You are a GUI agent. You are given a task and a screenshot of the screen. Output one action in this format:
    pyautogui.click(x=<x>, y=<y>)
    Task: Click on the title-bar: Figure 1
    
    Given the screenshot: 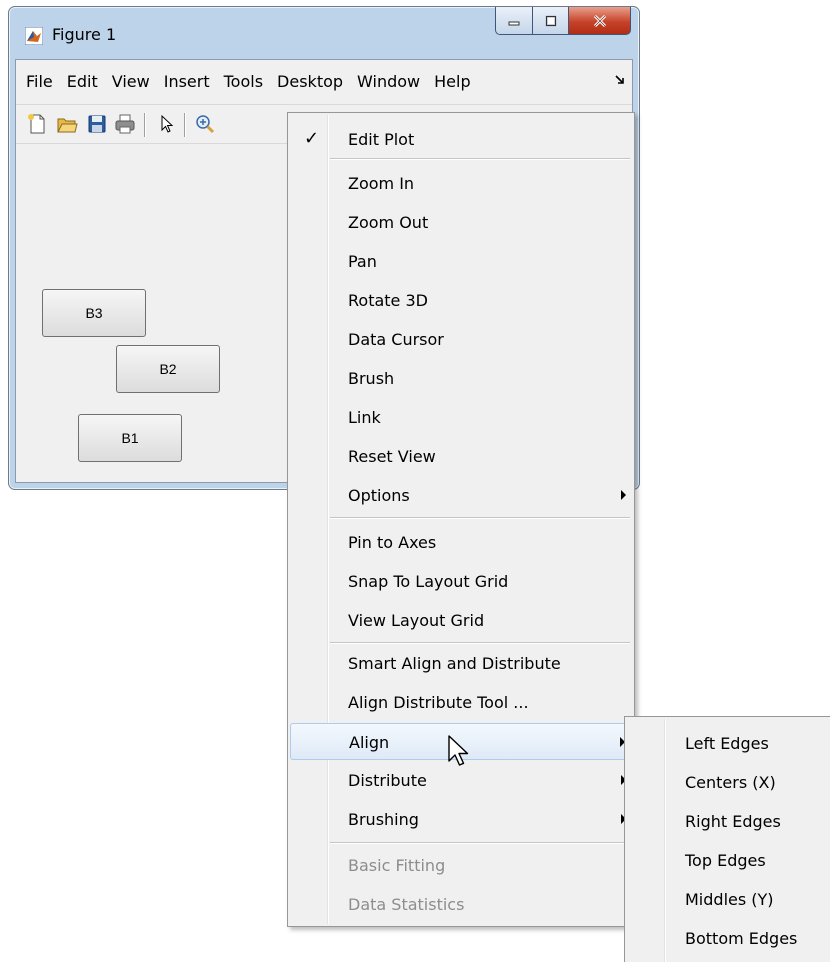 What is the action you would take?
    pyautogui.click(x=324, y=33)
    